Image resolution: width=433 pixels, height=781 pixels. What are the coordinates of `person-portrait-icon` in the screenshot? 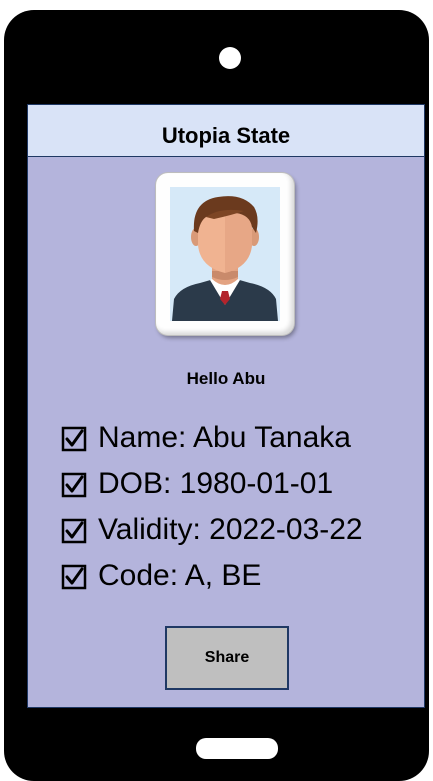 It's located at (225, 254).